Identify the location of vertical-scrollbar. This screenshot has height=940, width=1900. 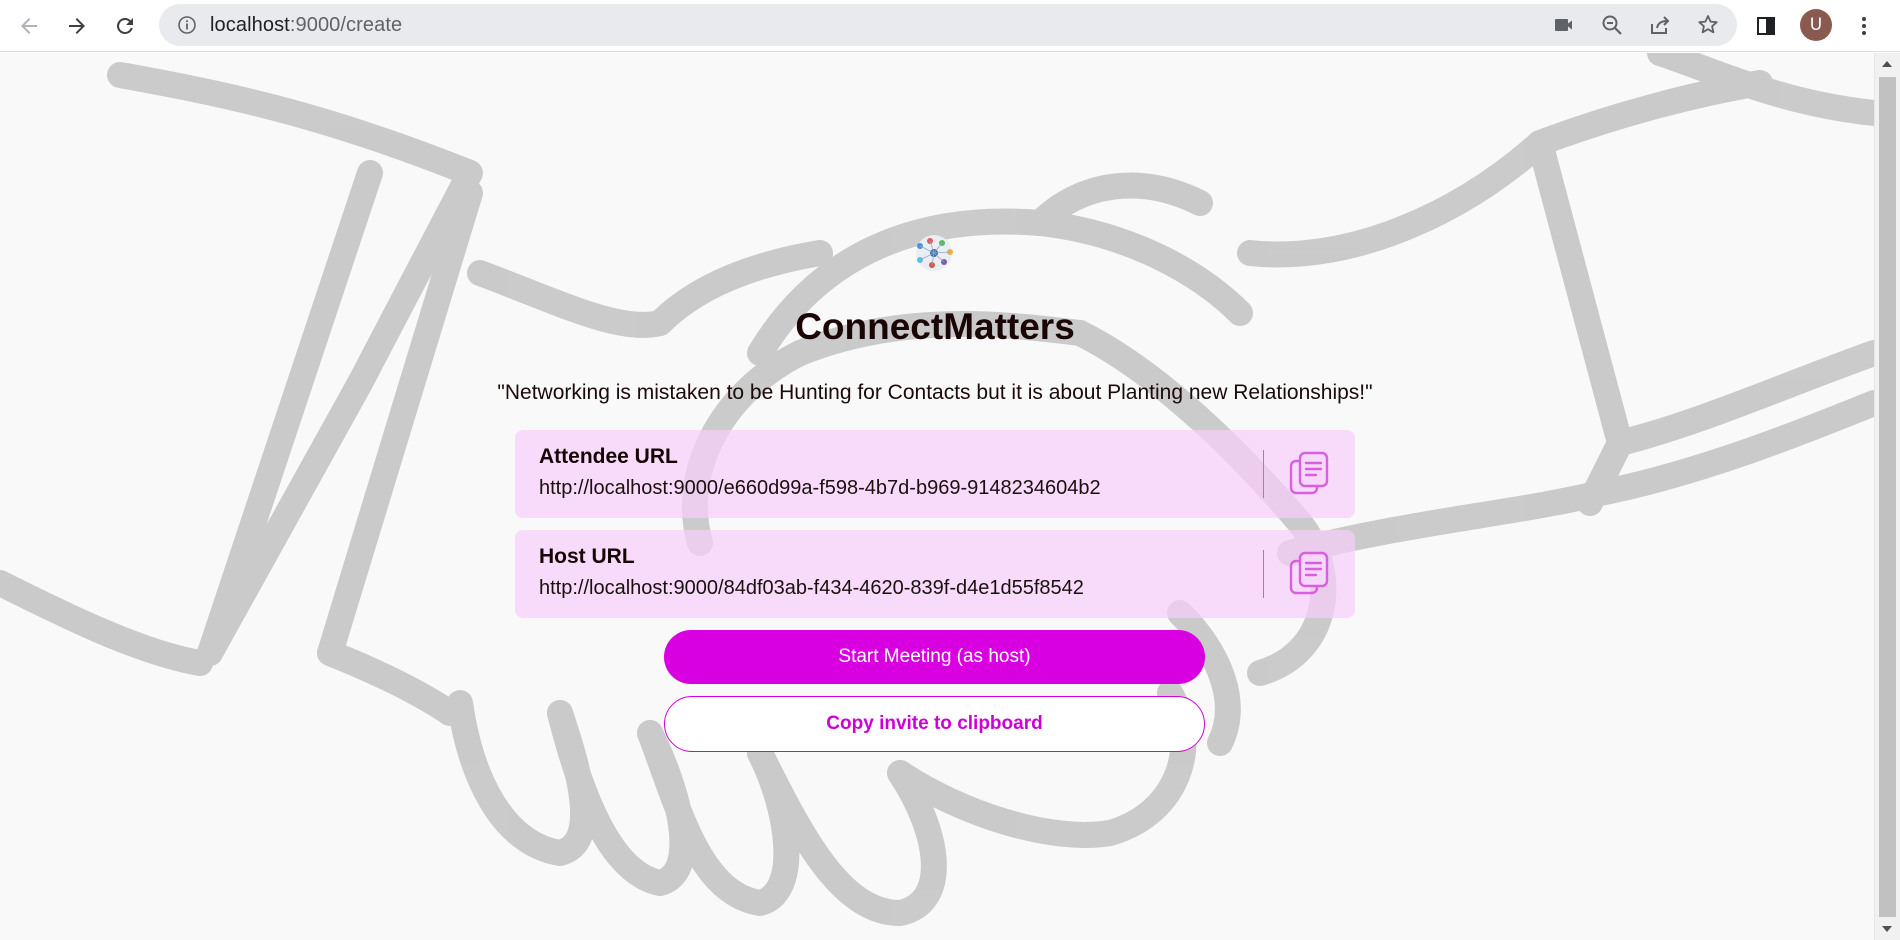
(1887, 496).